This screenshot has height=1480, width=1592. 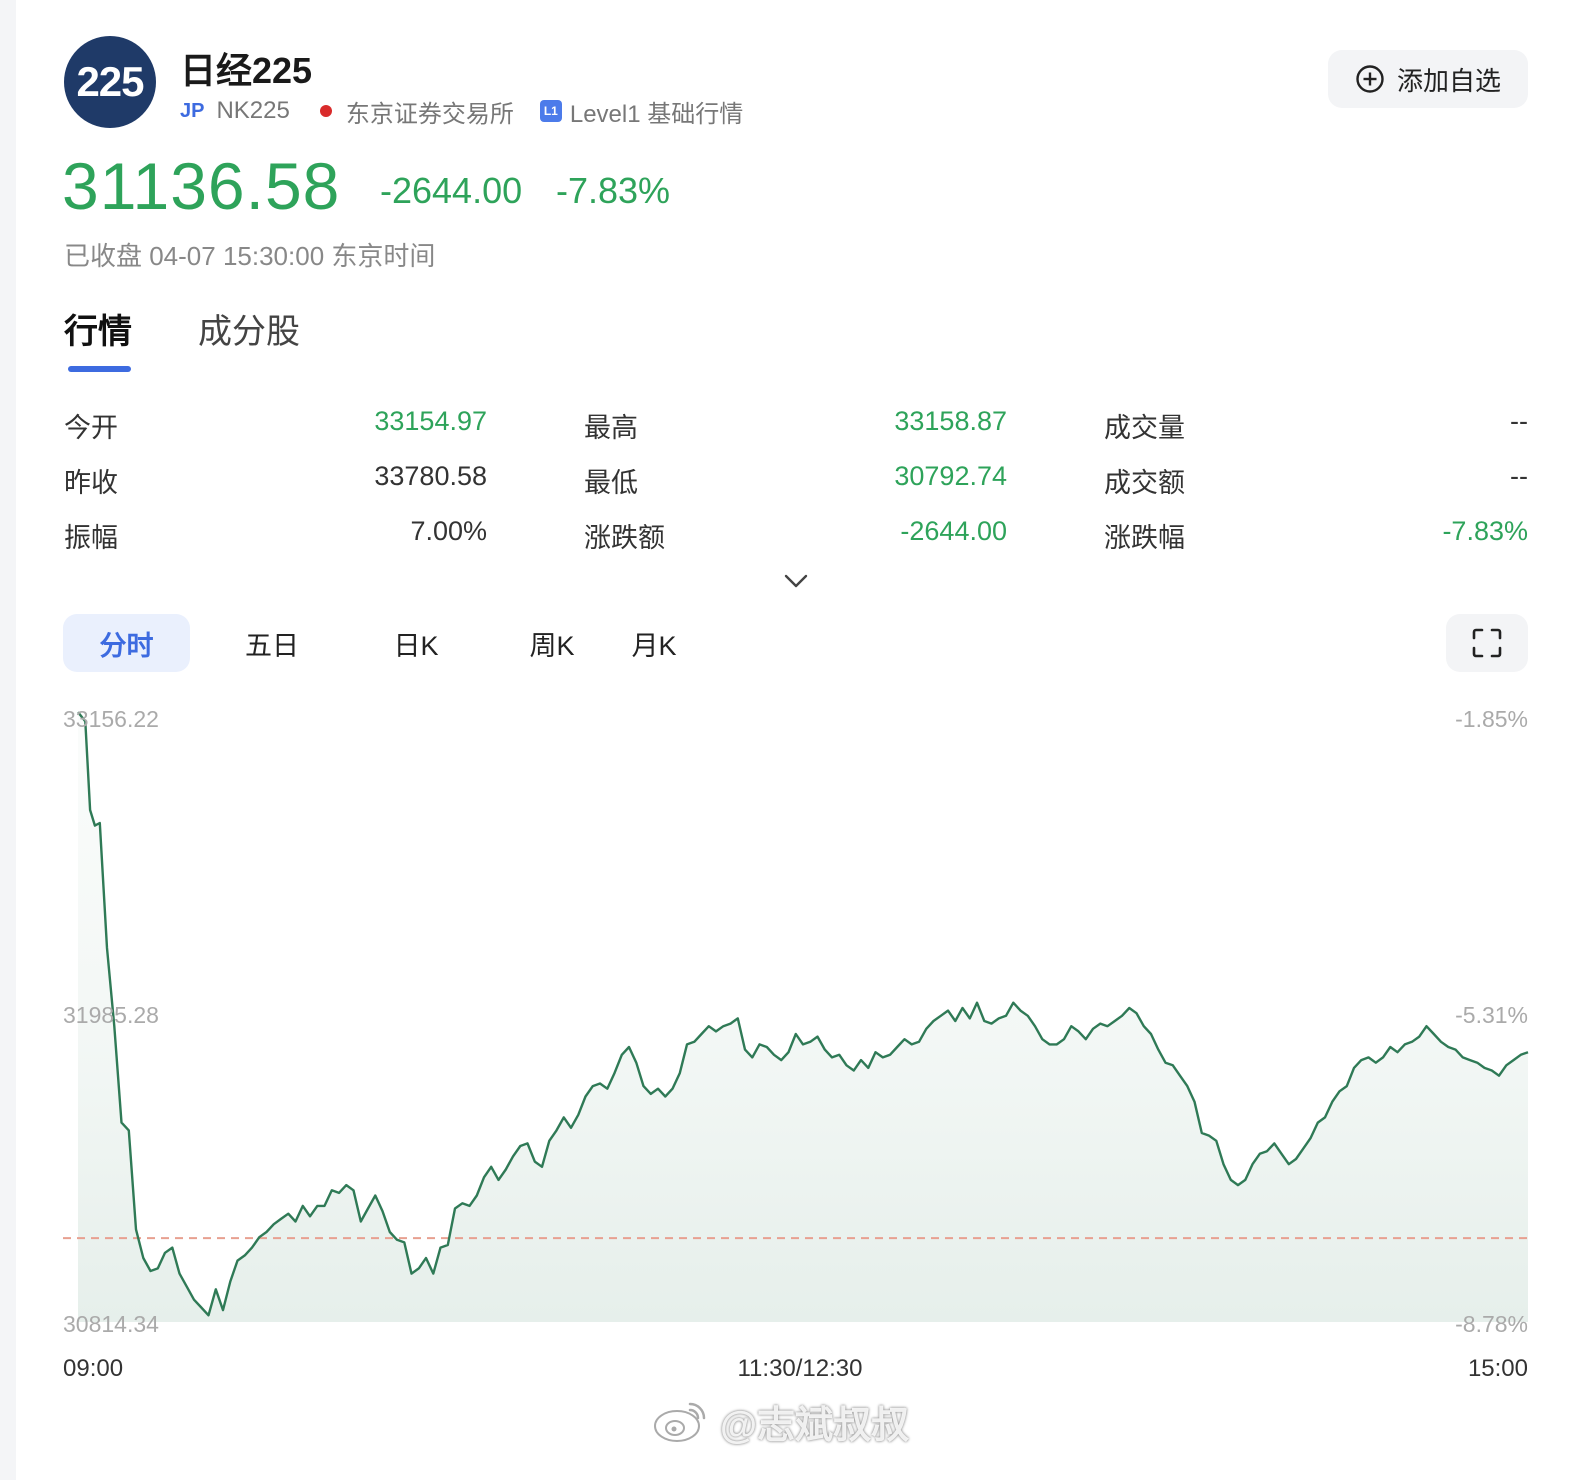 I want to click on add-watchlist-button: 添加自选, so click(x=1428, y=79).